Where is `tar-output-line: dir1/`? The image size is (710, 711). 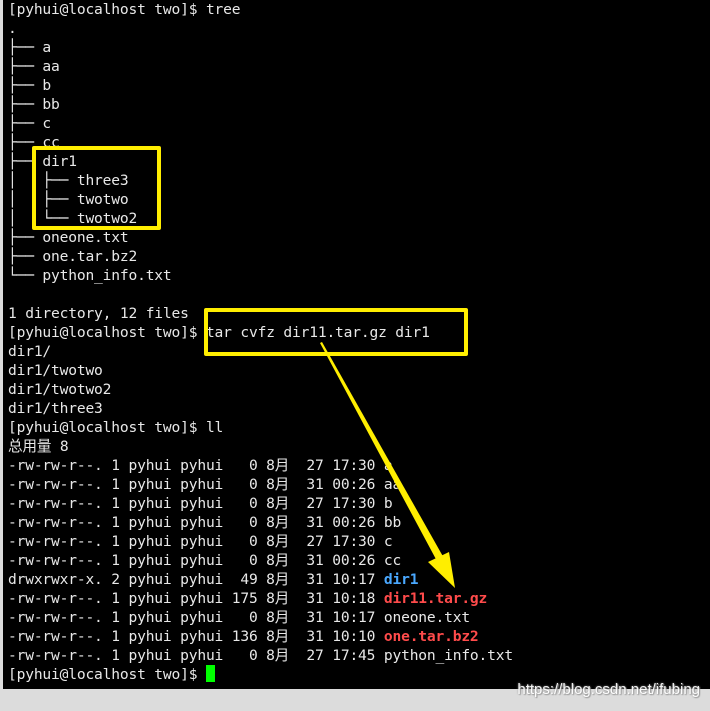 tar-output-line: dir1/ is located at coordinates (30, 351).